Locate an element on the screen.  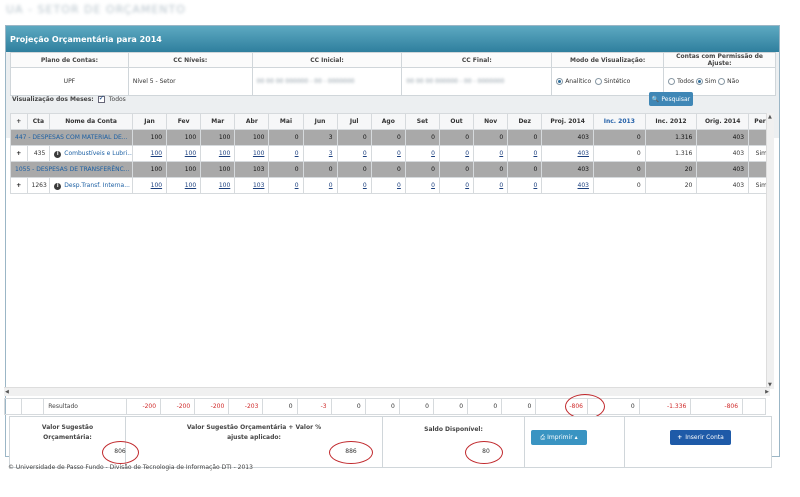
plus-icon: + is located at coordinates (680, 437).